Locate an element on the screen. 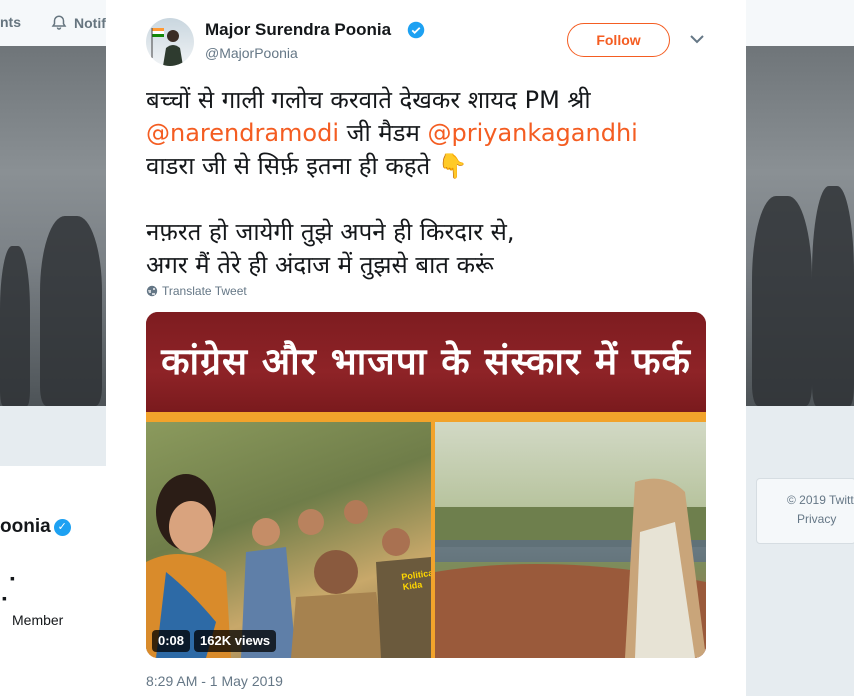  video-banner: कांग्रेस और भाजपा के संस्कार में फर्क is located at coordinates (426, 362).